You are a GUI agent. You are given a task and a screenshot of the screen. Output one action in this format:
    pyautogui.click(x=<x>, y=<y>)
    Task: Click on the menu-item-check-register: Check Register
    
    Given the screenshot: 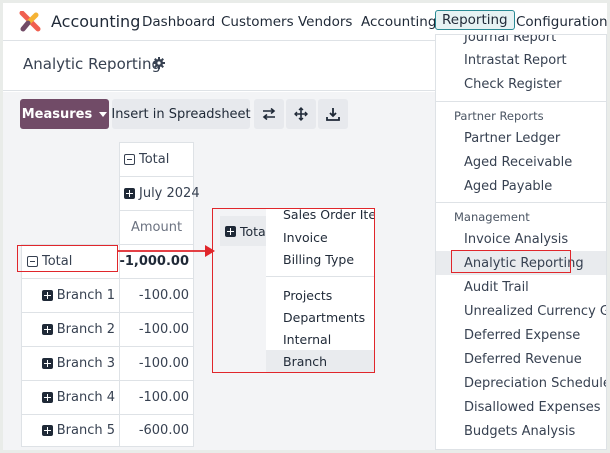 What is the action you would take?
    pyautogui.click(x=521, y=84)
    